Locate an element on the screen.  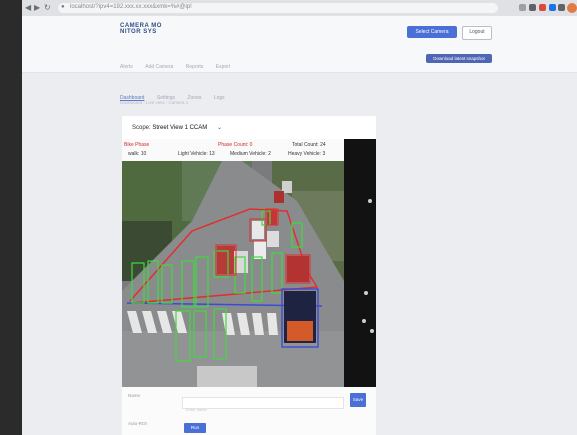
phase-count: Phase Count: 0 is located at coordinates (235, 145).